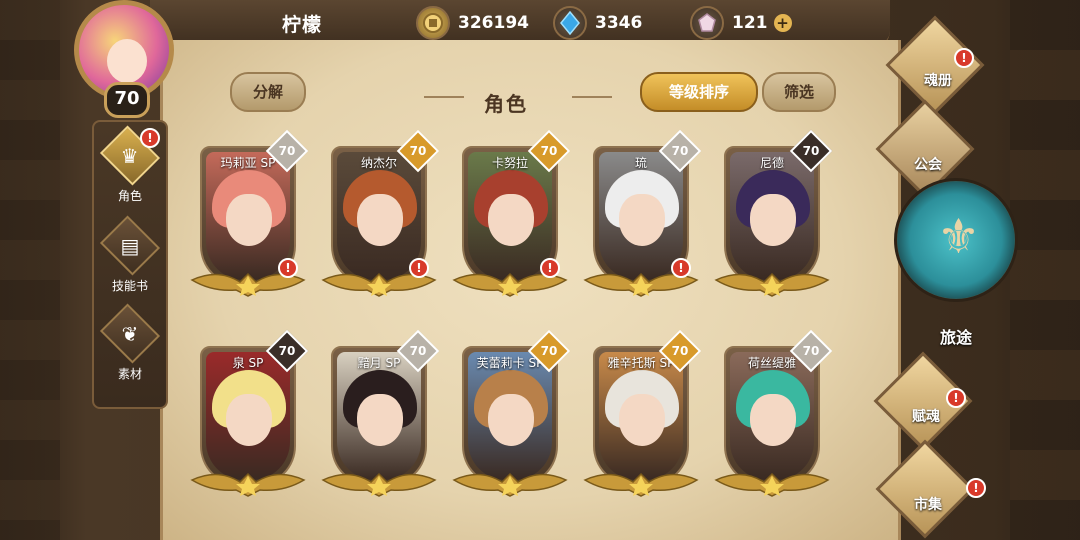 The width and height of the screenshot is (1080, 540). Describe the element at coordinates (699, 92) in the screenshot. I see `sort-by-level-button: 等级排序` at that location.